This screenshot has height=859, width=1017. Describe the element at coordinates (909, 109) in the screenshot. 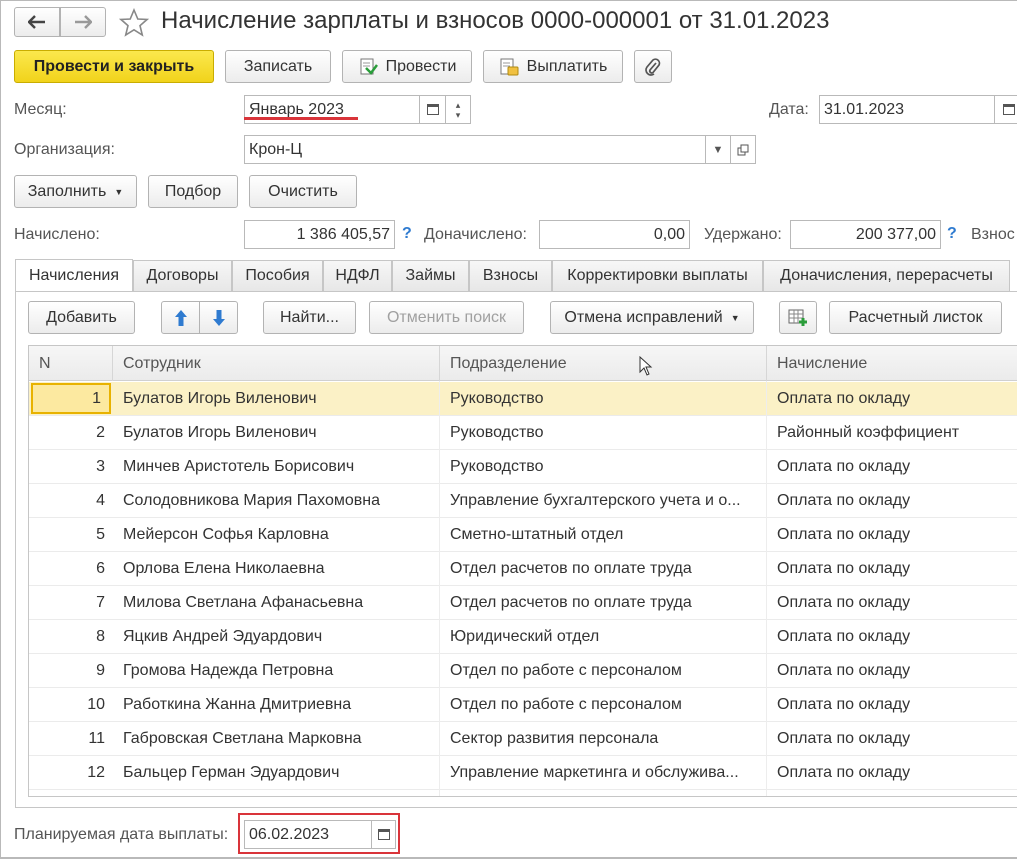

I see `date-field: 31.01.2023` at that location.